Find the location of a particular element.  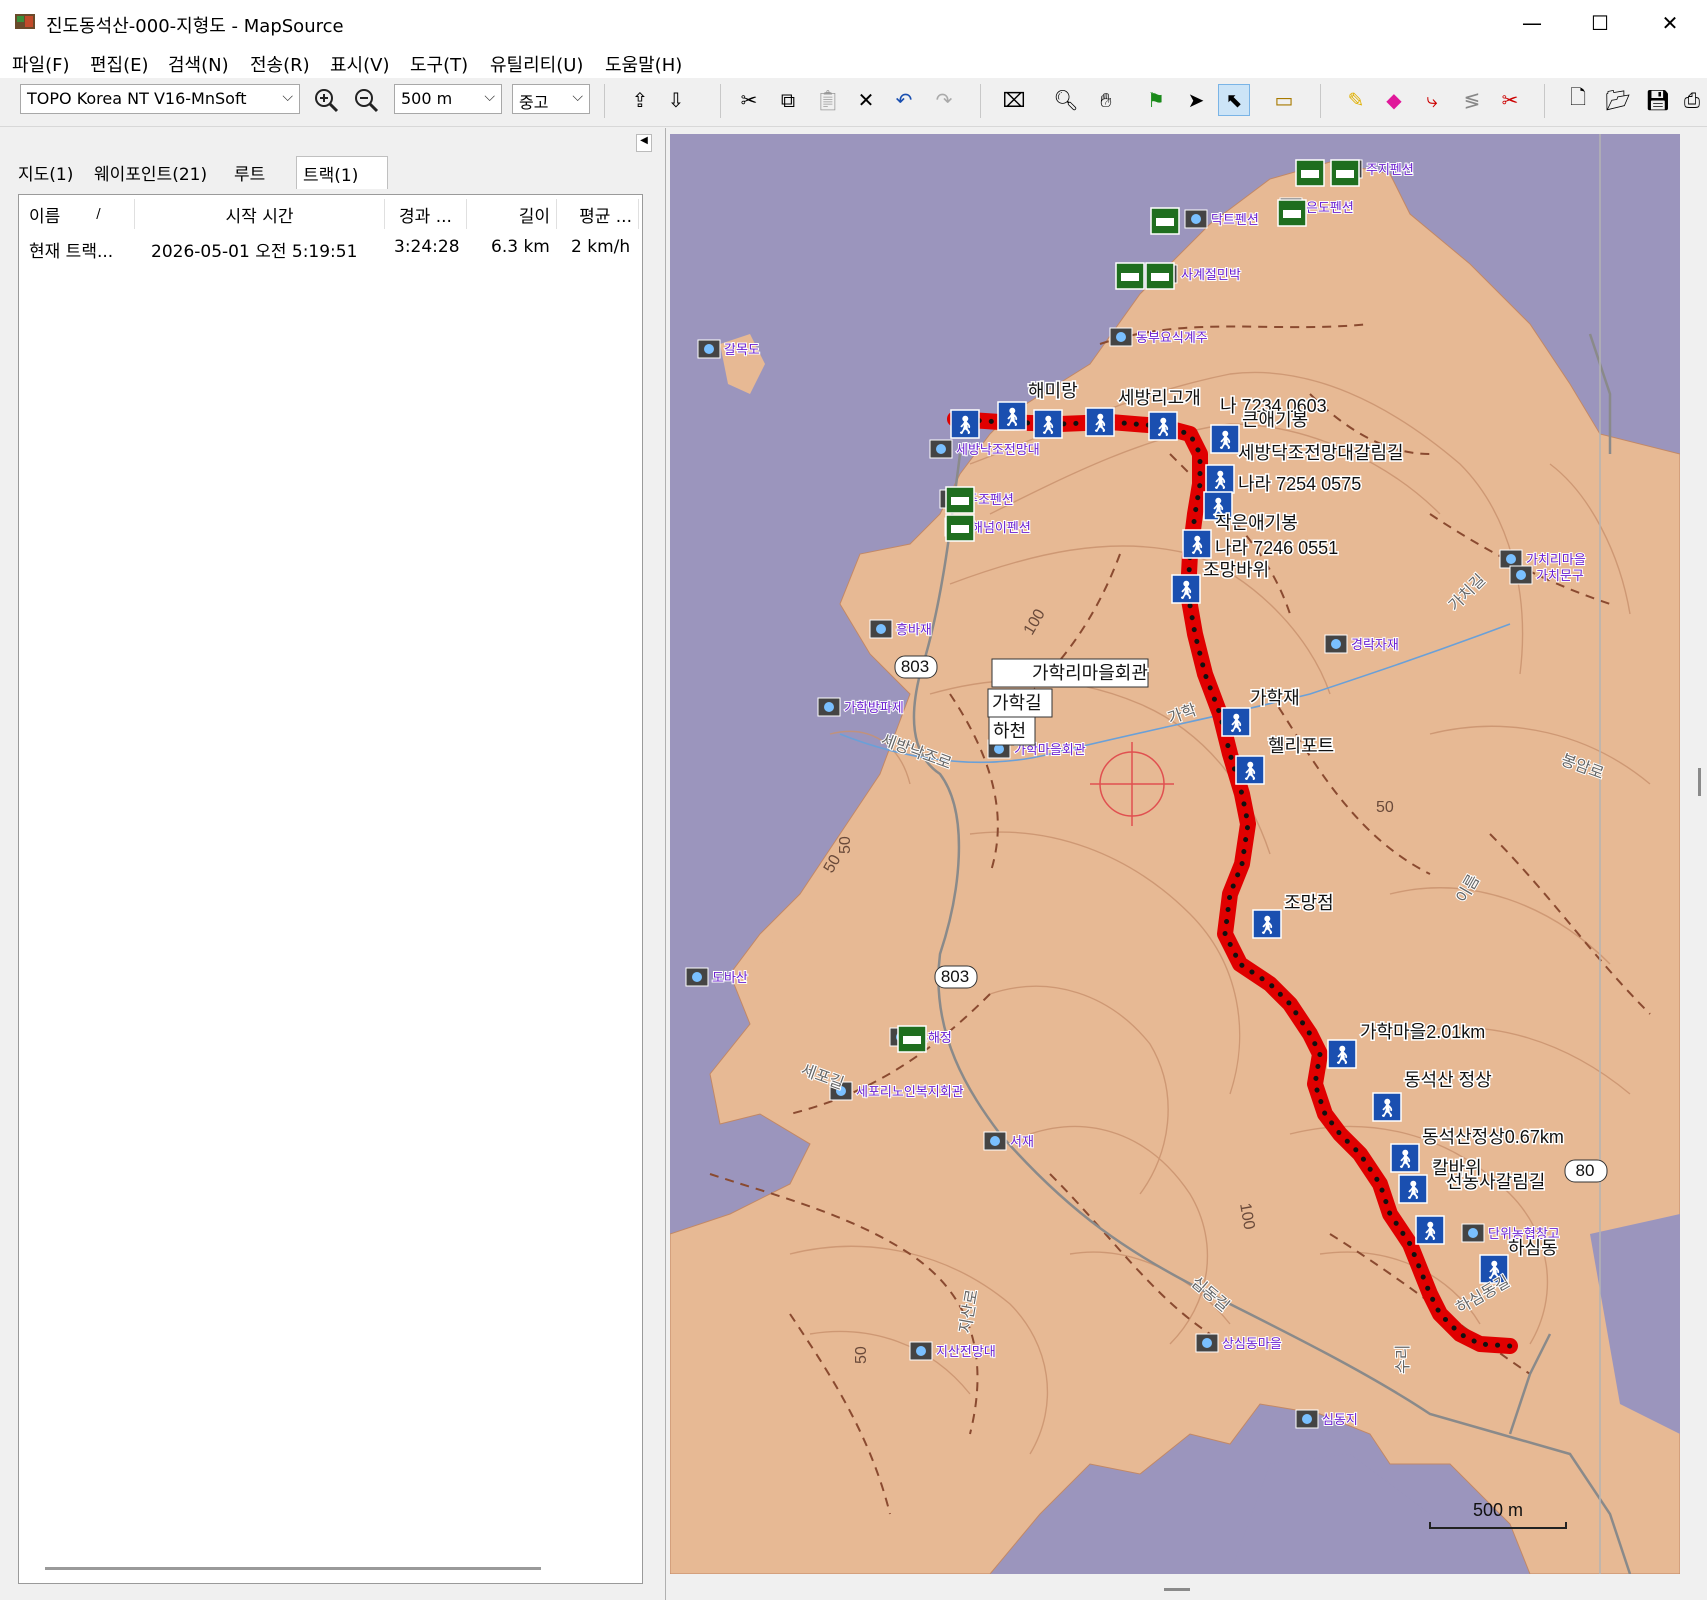

poi-marker: 흥바재 is located at coordinates (901, 629).